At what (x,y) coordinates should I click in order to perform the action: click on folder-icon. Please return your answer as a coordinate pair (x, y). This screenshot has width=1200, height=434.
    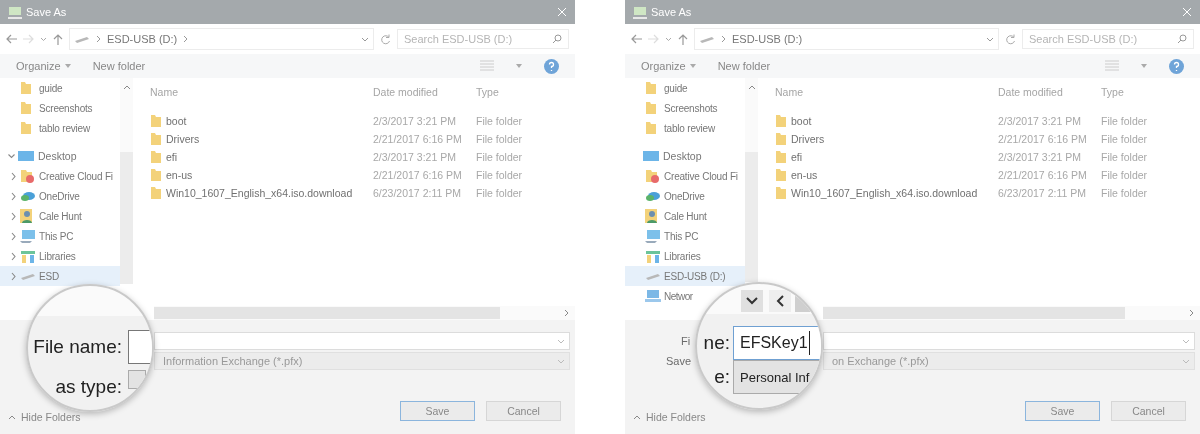
    Looking at the image, I should click on (653, 176).